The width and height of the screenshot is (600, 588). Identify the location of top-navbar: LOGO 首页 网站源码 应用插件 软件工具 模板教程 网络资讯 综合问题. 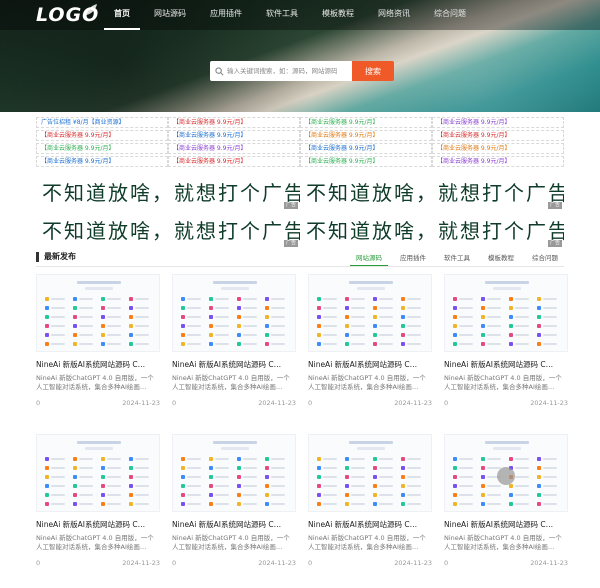
(300, 15).